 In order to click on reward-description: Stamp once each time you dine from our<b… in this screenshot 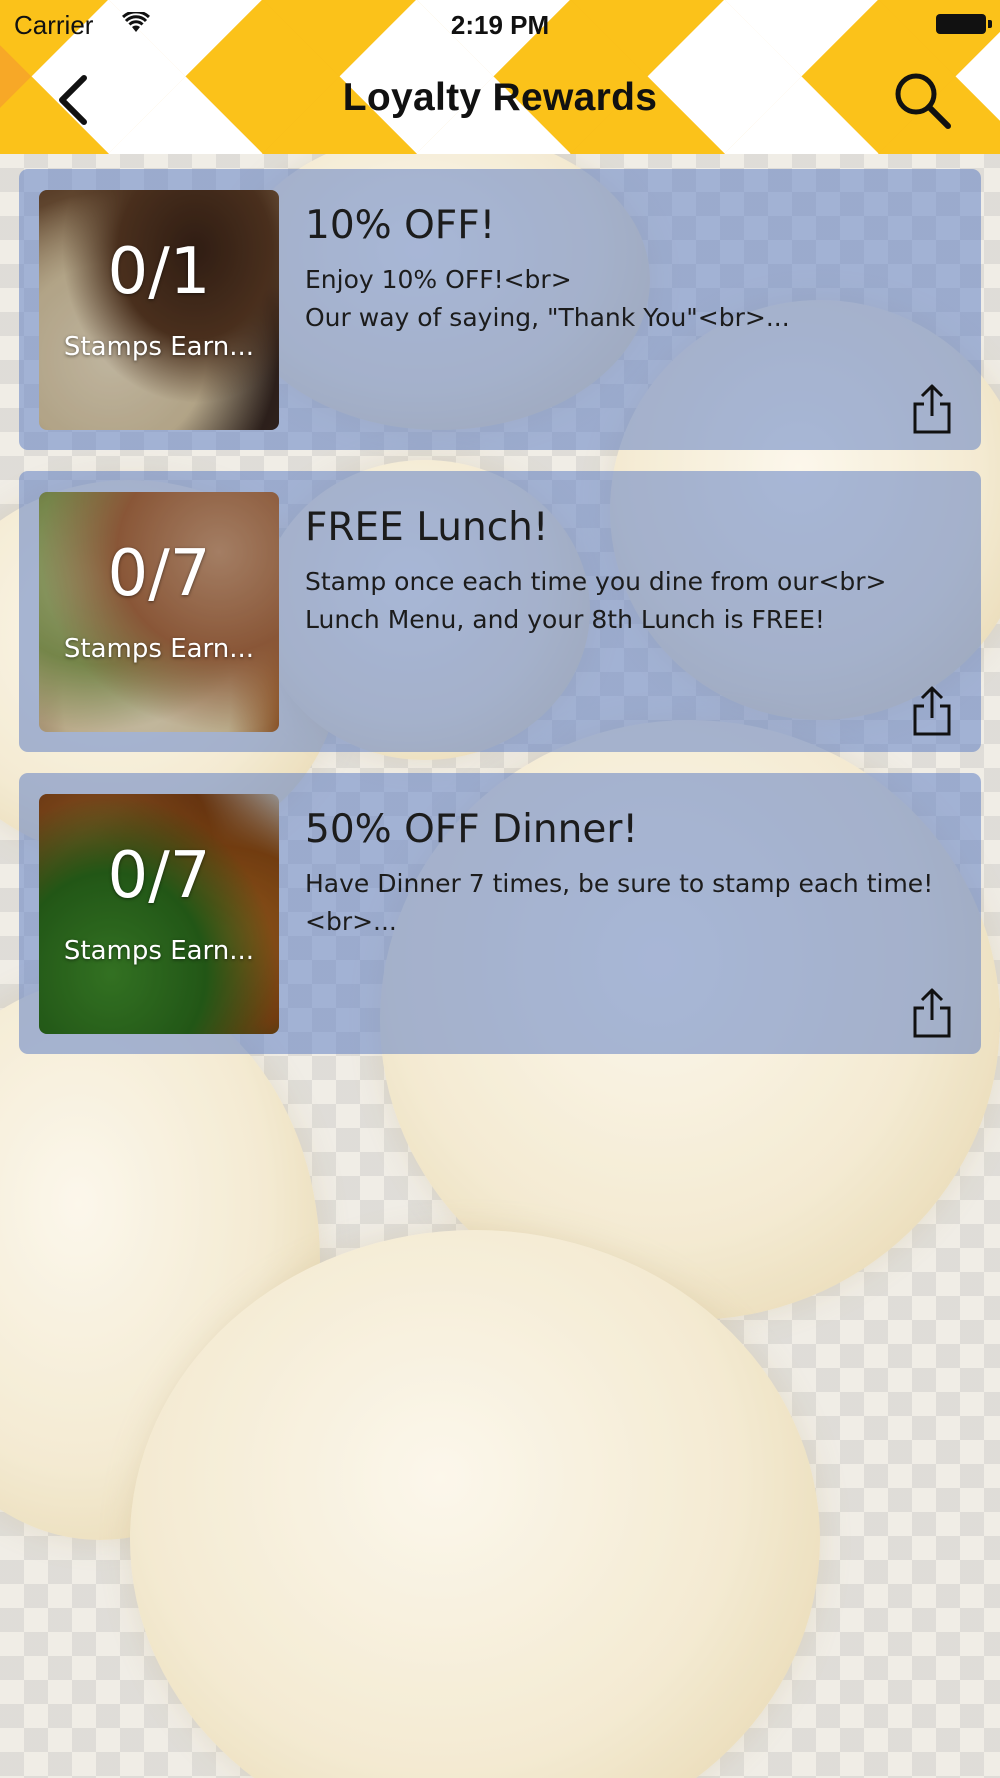, I will do `click(596, 600)`.